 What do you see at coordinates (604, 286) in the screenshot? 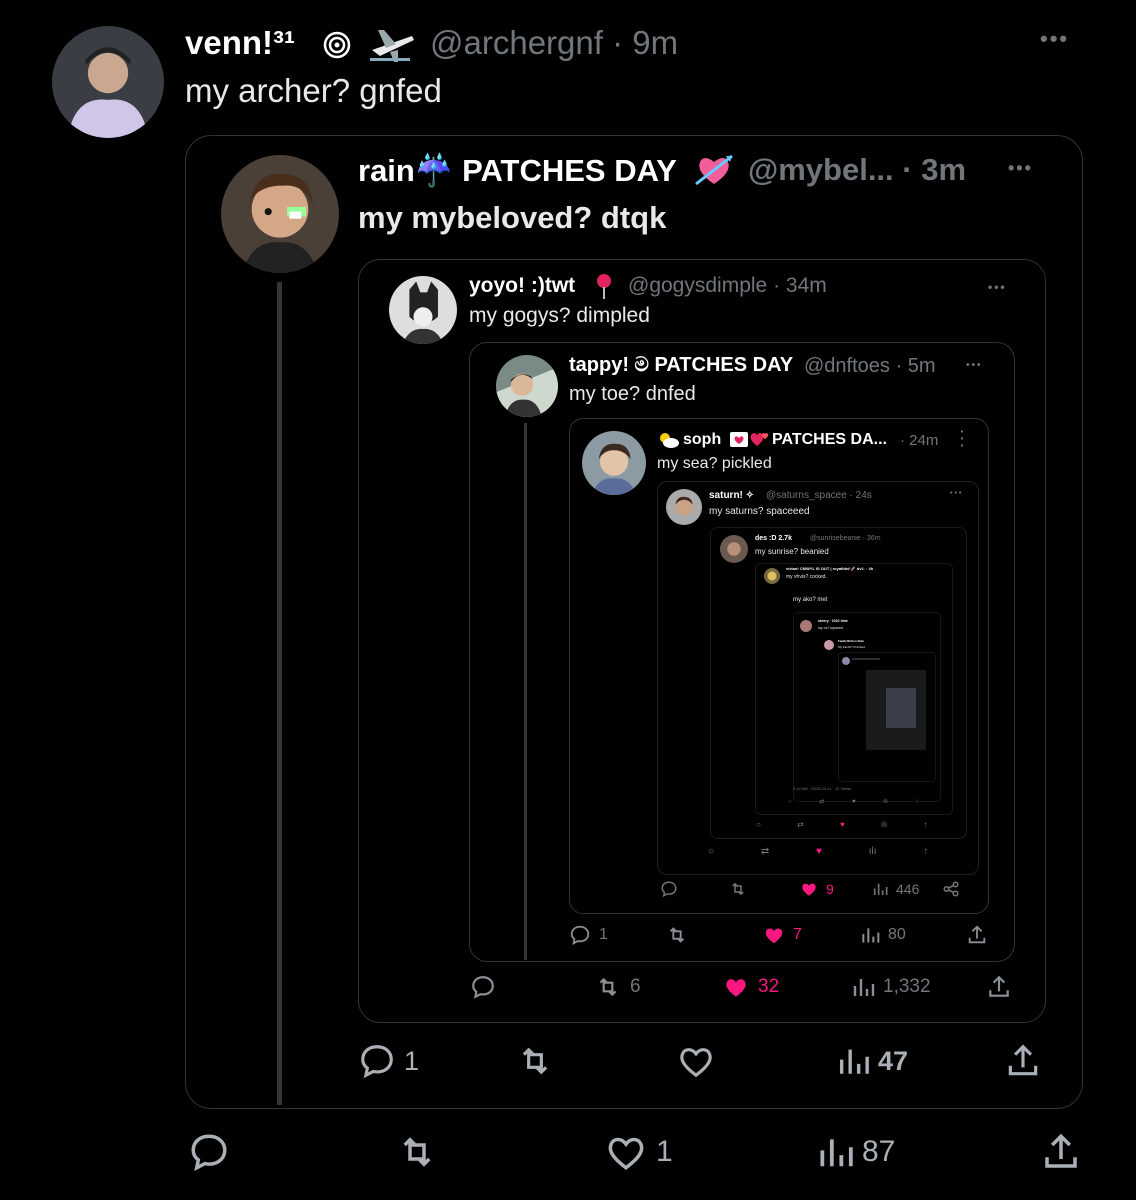
I see `pin-icon` at bounding box center [604, 286].